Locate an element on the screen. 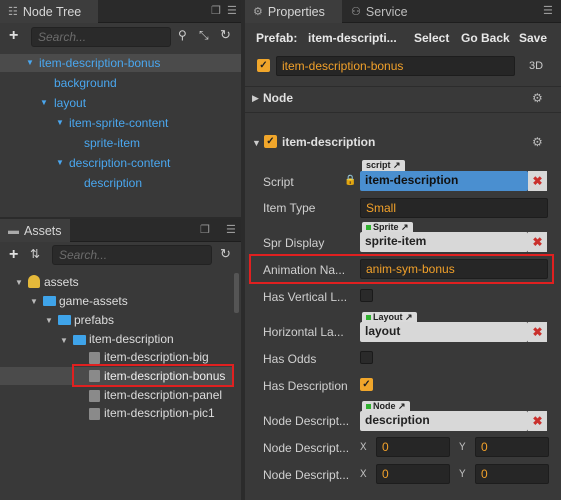  properties-tabbar: ⚙ Properties ⚇ Service ☰ is located at coordinates (403, 11).